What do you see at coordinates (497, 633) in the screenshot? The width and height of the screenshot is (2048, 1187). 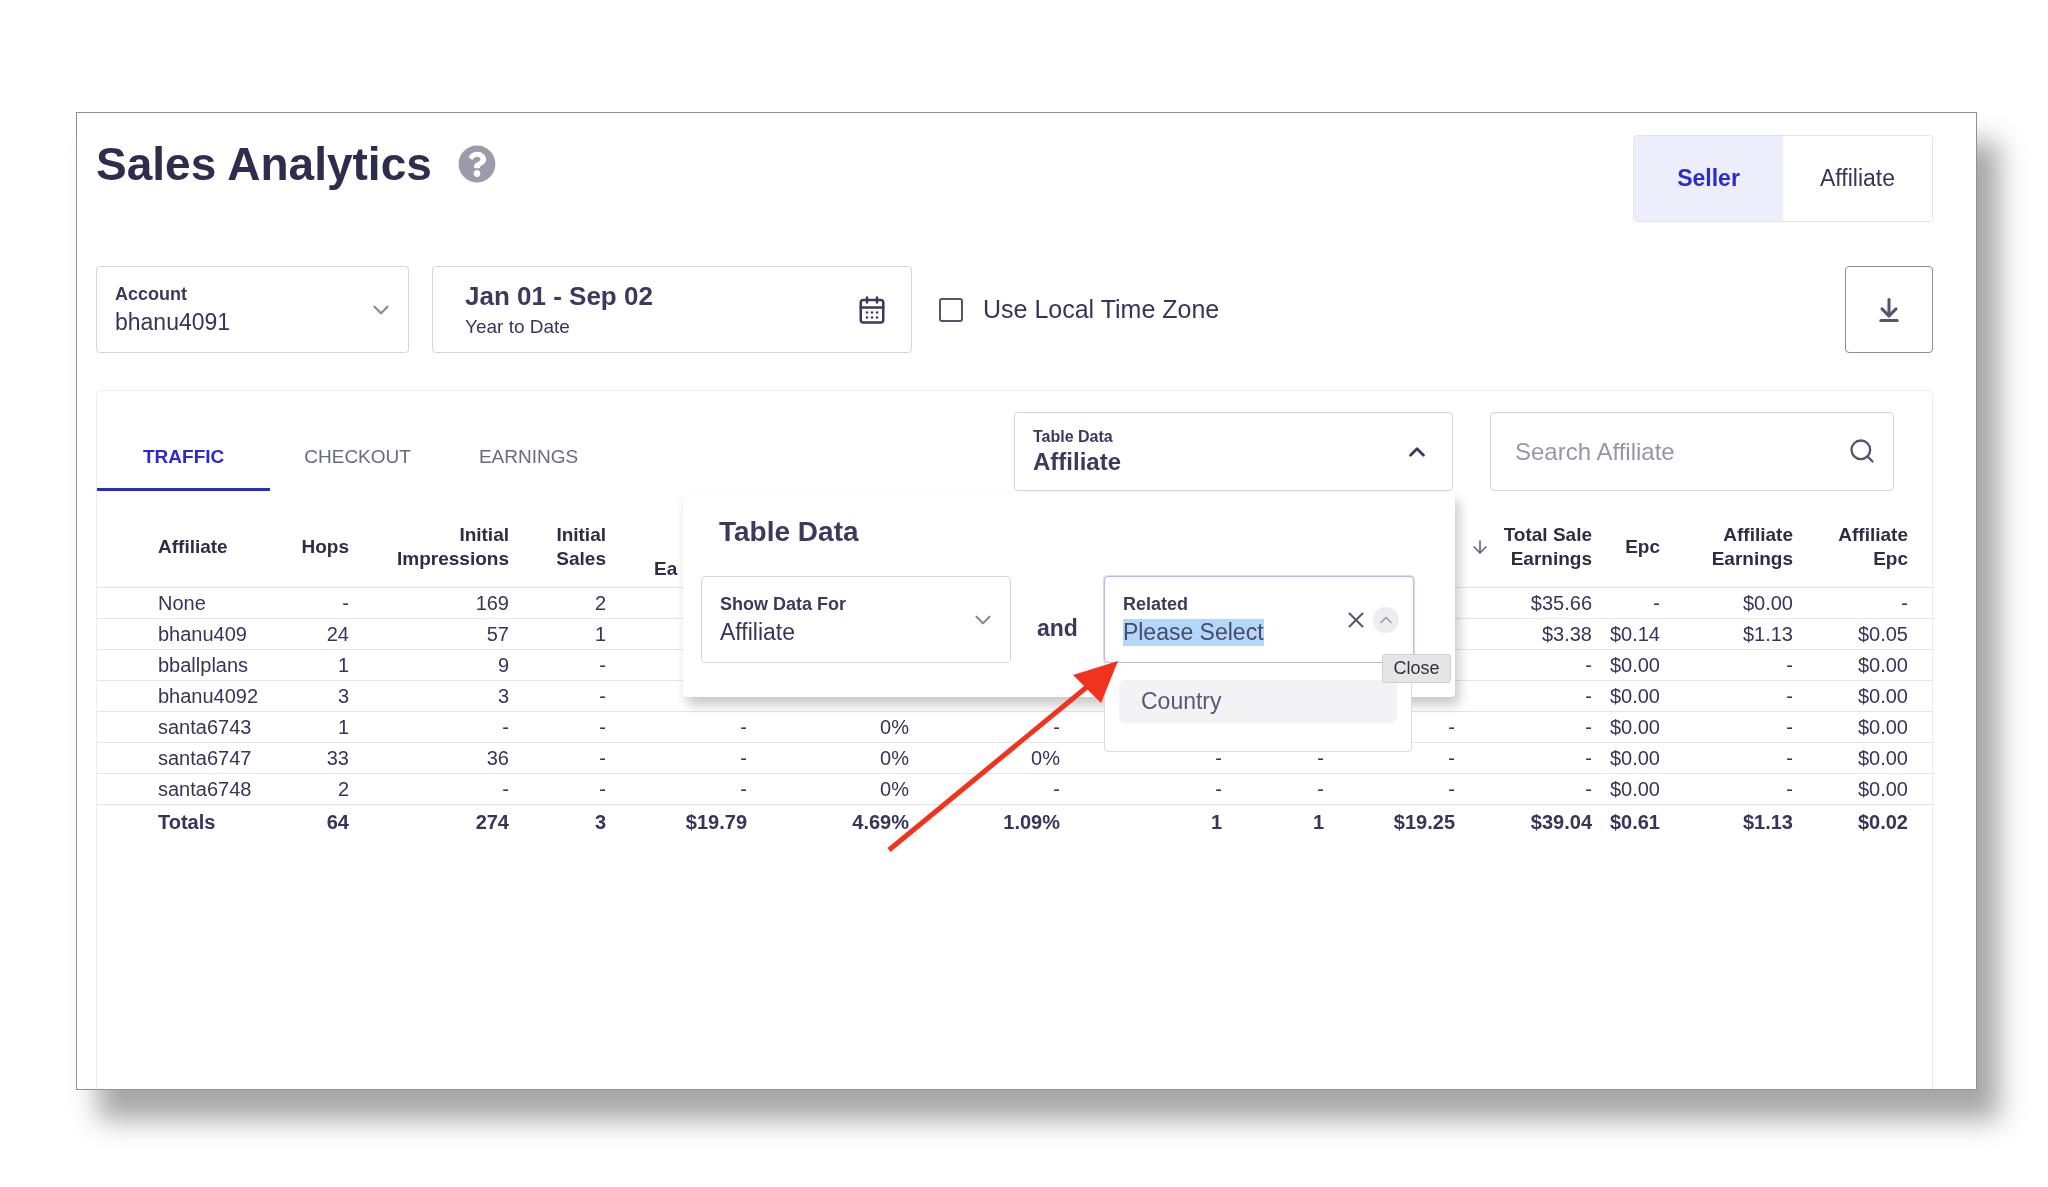 I see `table-cell: 57` at bounding box center [497, 633].